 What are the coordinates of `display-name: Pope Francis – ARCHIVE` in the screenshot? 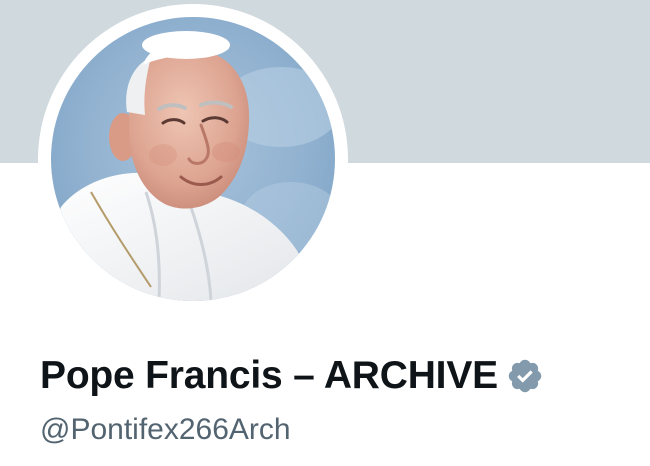 It's located at (269, 375).